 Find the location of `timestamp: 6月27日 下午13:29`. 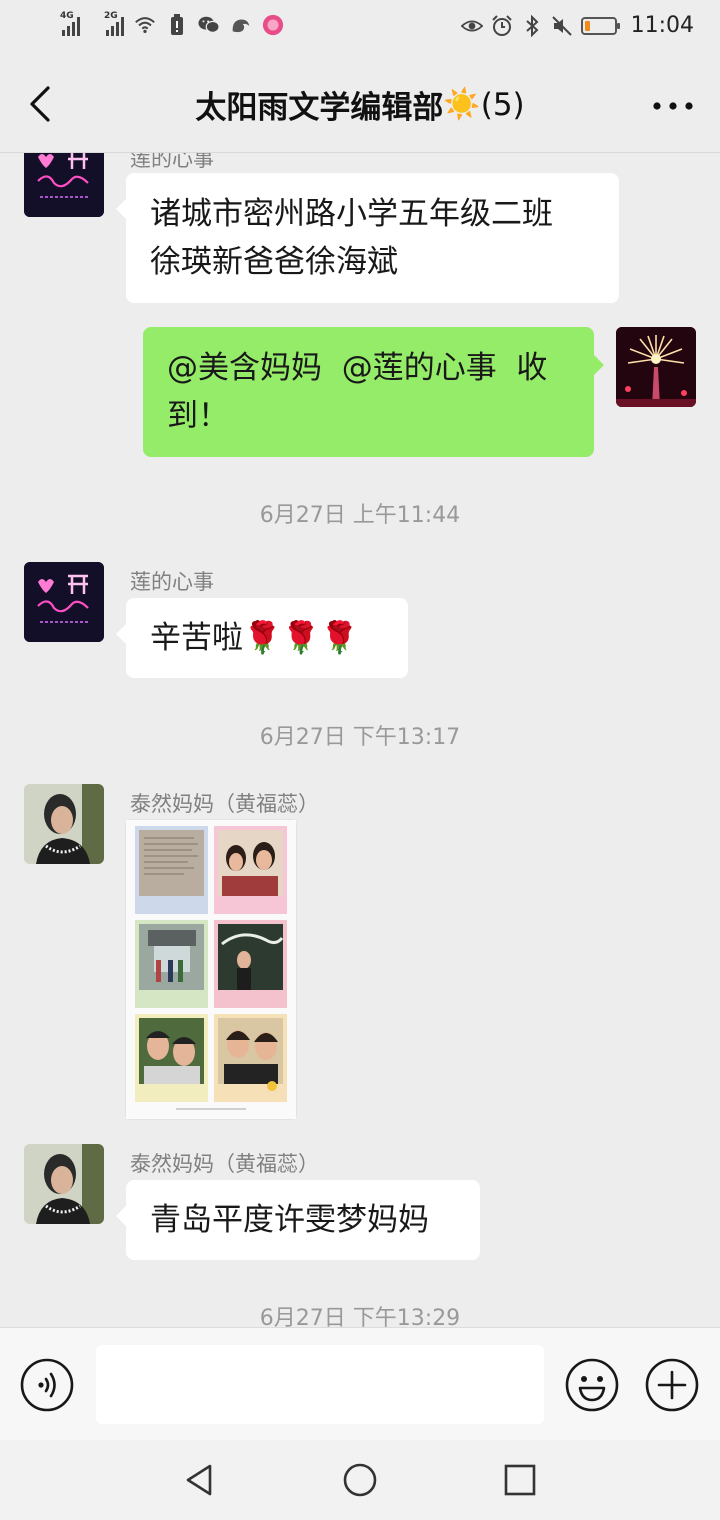

timestamp: 6月27日 下午13:29 is located at coordinates (360, 1316).